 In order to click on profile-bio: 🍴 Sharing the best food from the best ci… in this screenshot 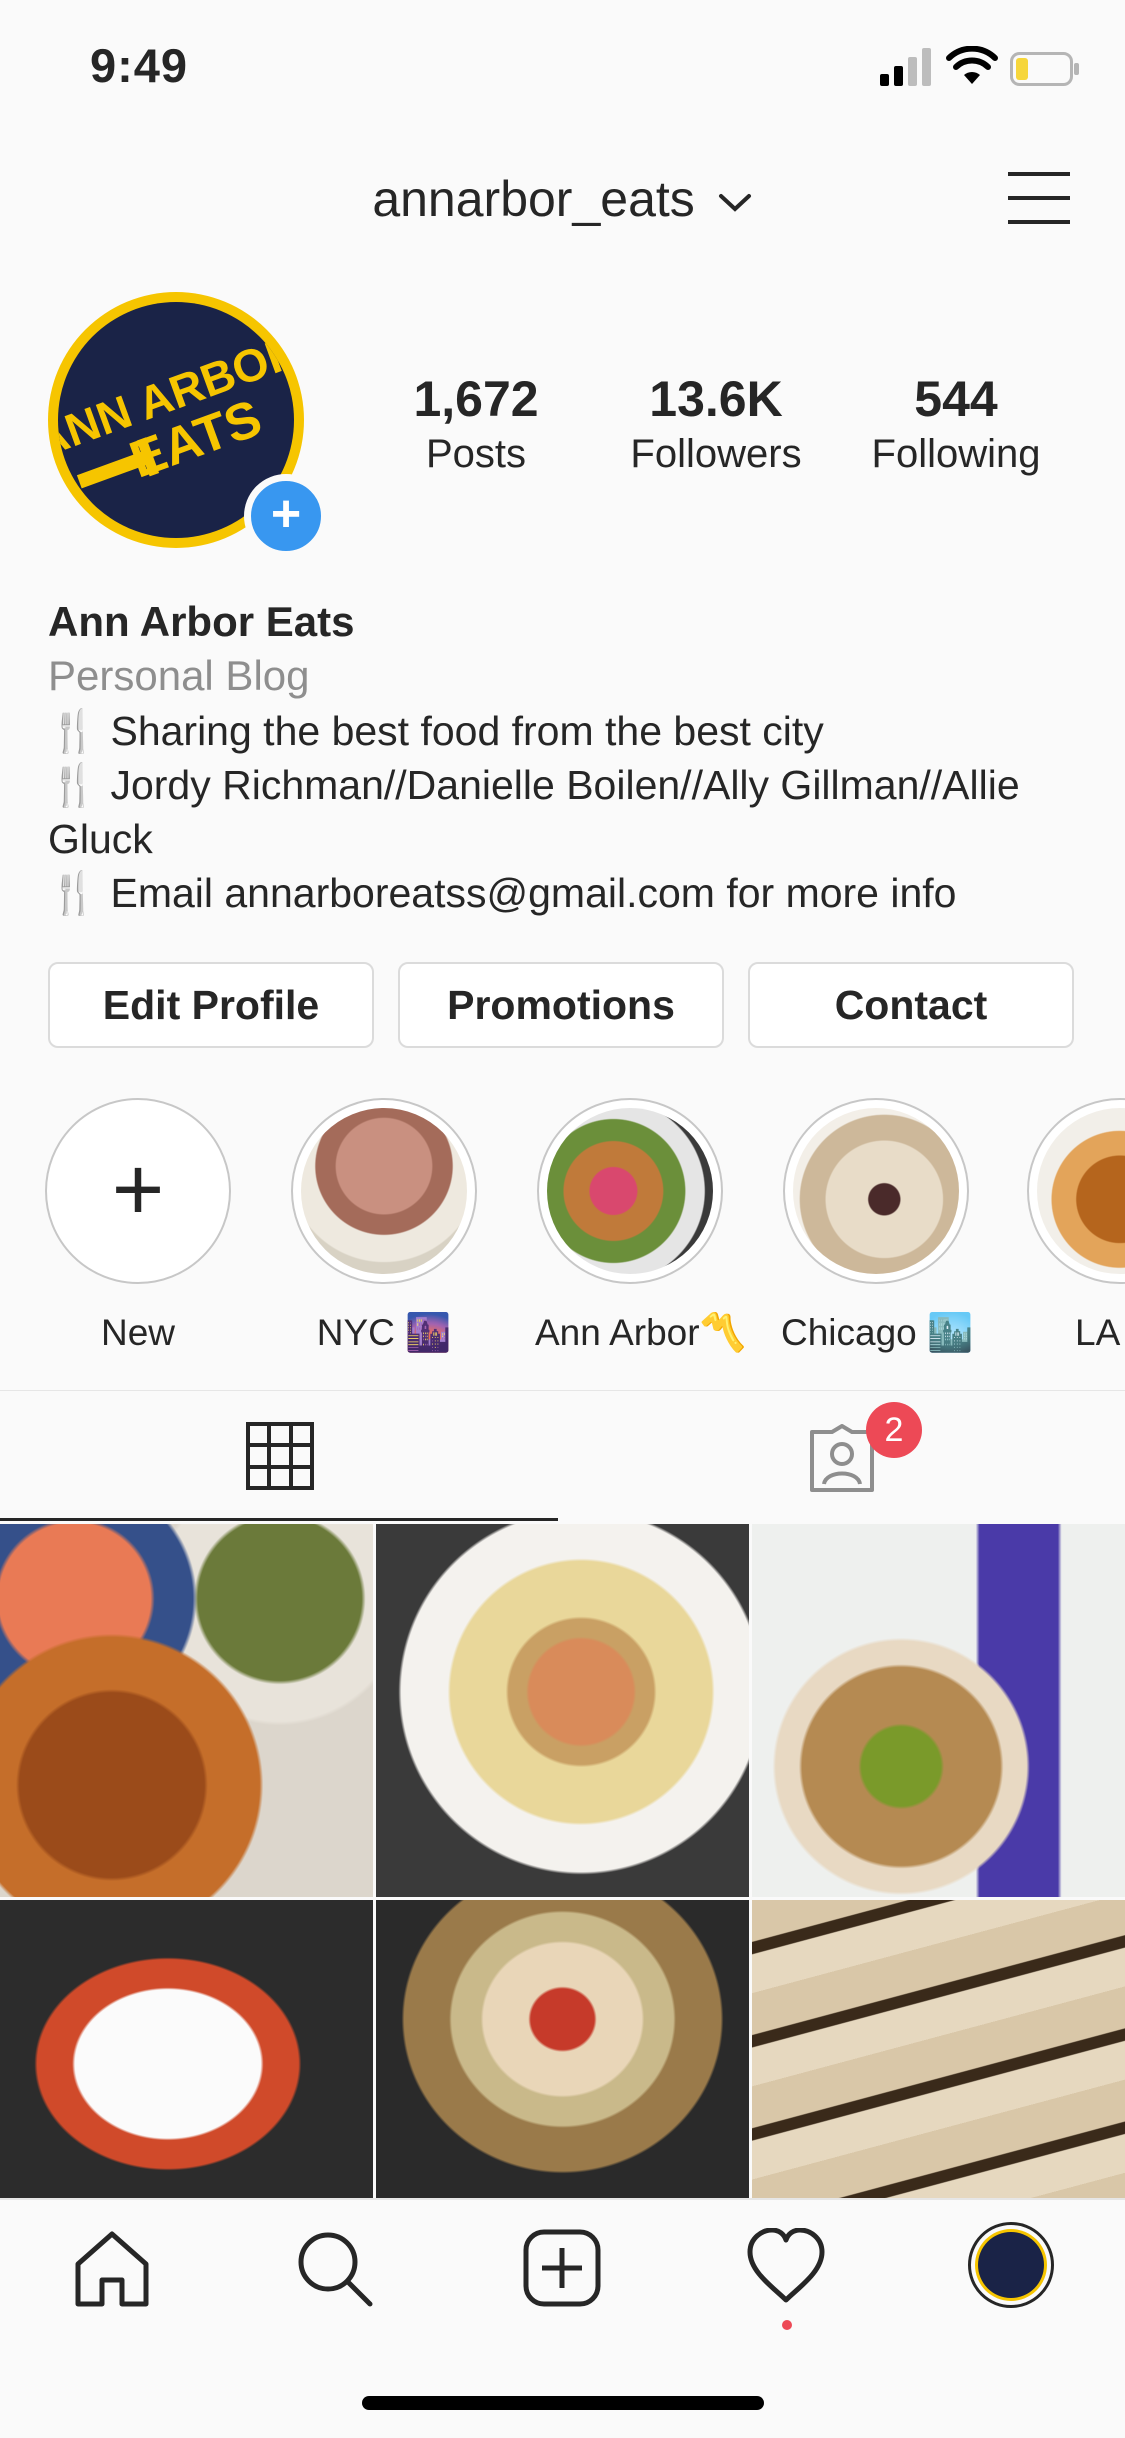, I will do `click(568, 812)`.